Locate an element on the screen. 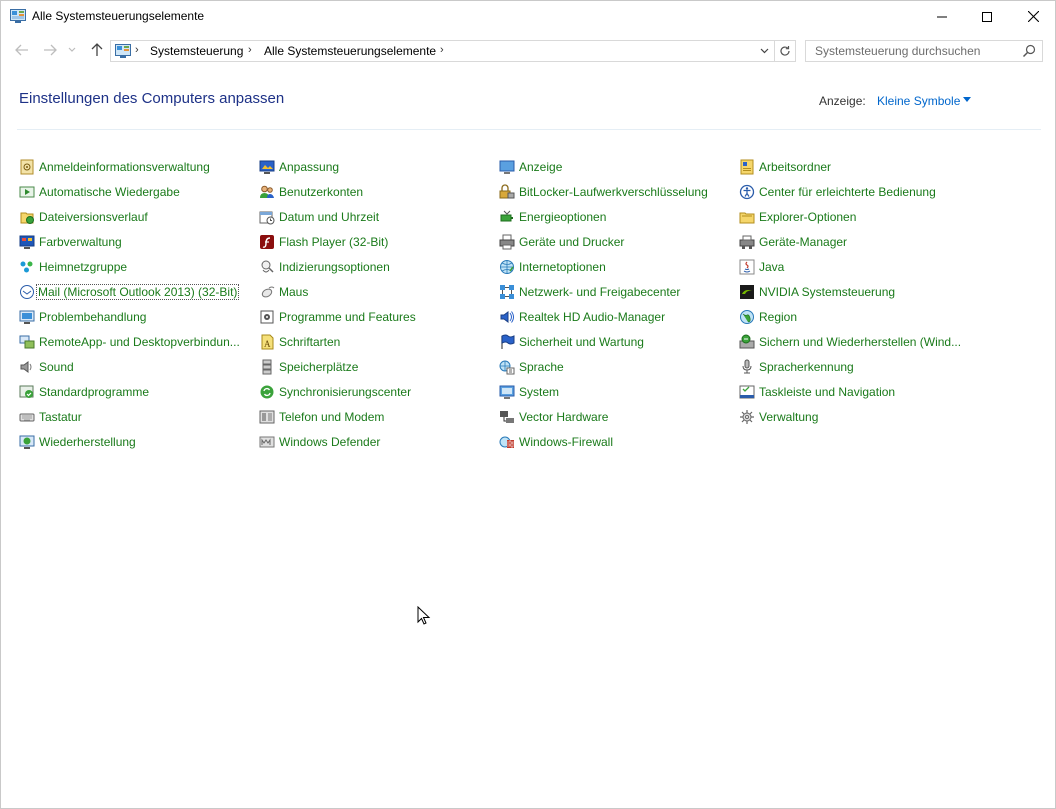 Image resolution: width=1056 pixels, height=809 pixels. forward-button is located at coordinates (50, 50).